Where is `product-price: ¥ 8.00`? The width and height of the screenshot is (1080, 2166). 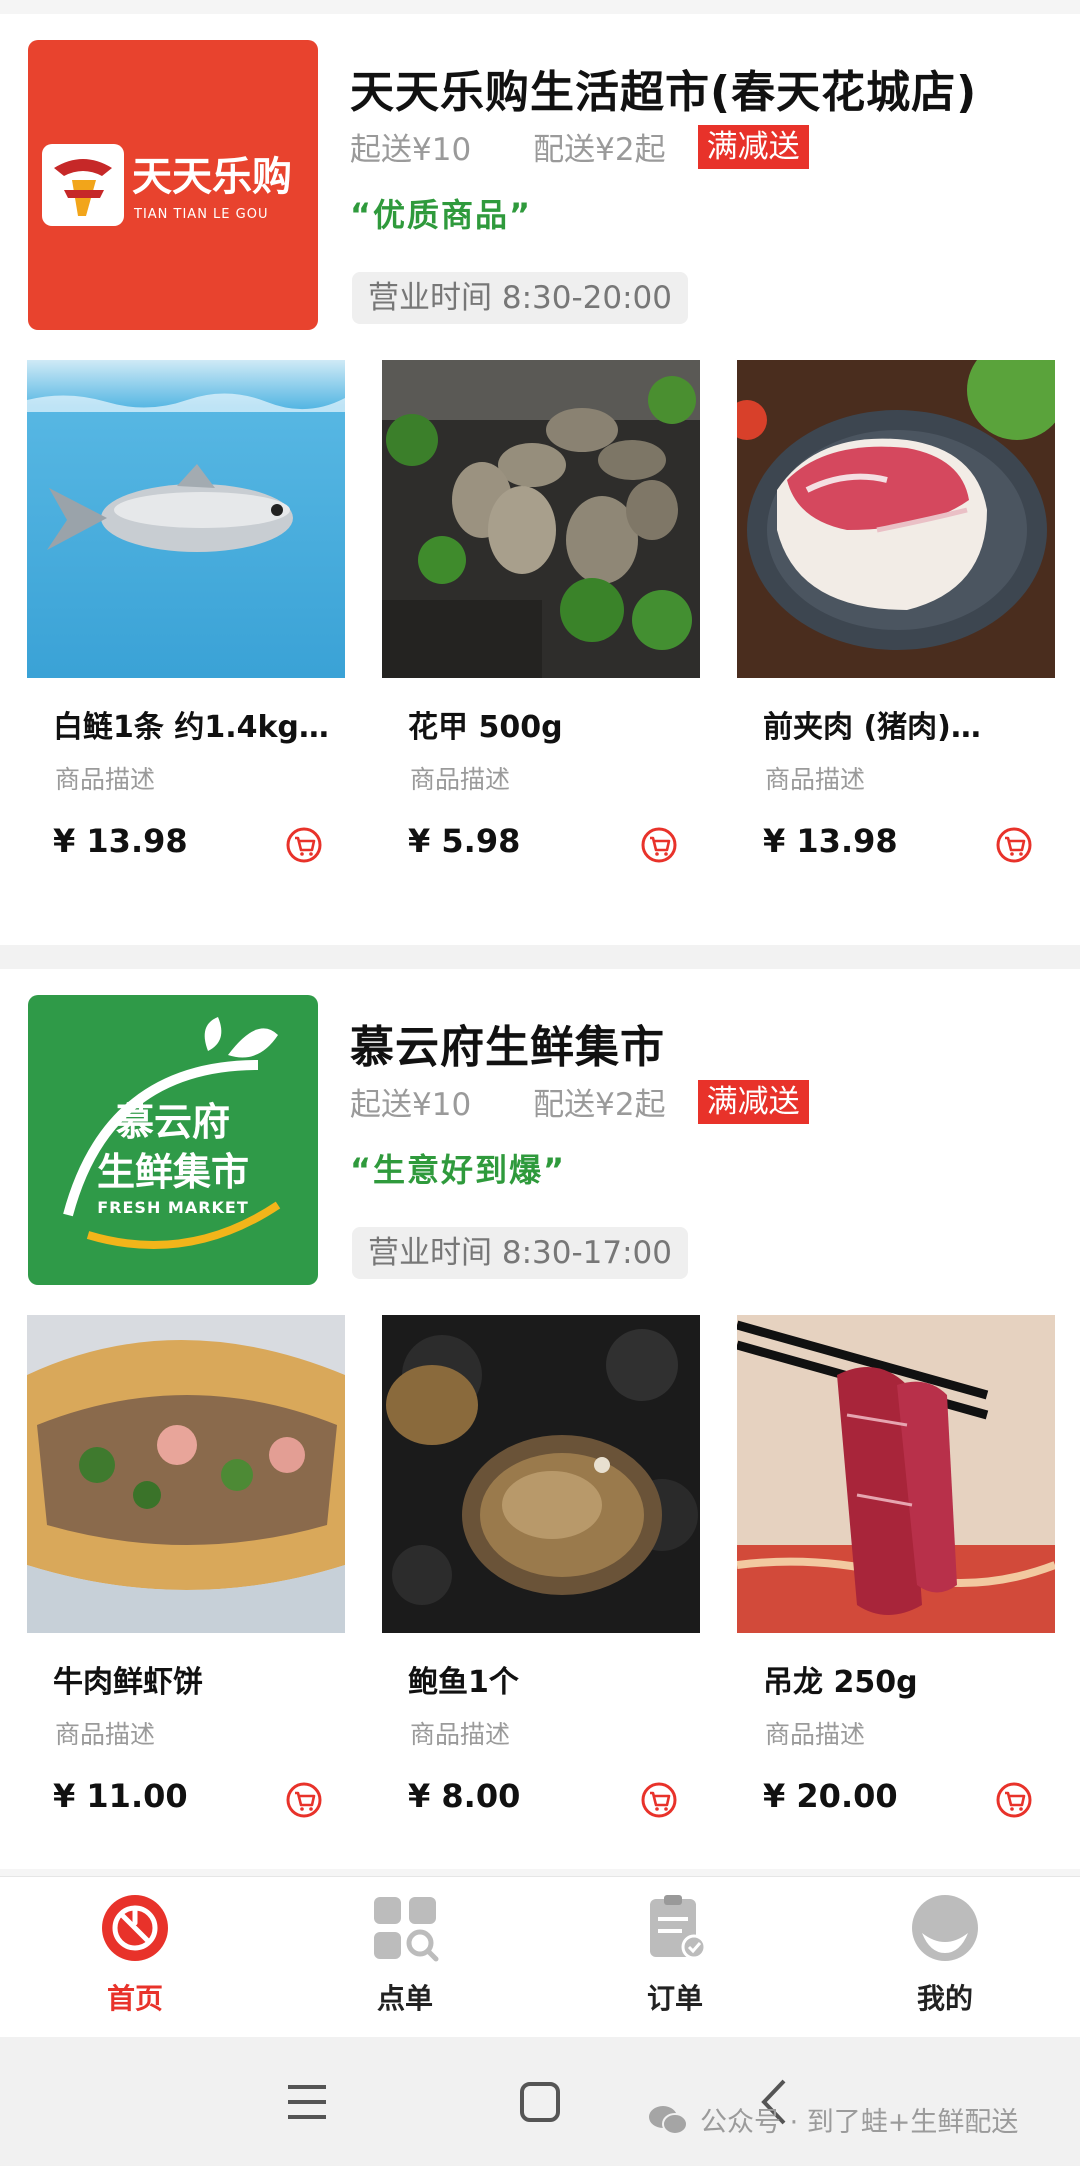
product-price: ¥ 8.00 is located at coordinates (464, 1796).